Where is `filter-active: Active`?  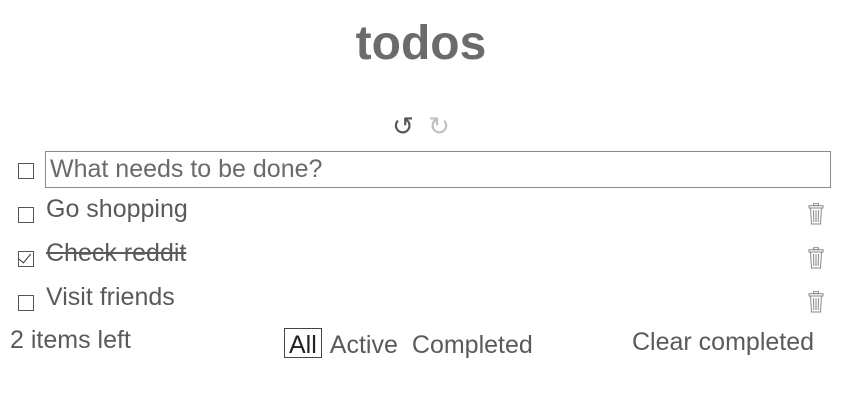
filter-active: Active is located at coordinates (364, 343).